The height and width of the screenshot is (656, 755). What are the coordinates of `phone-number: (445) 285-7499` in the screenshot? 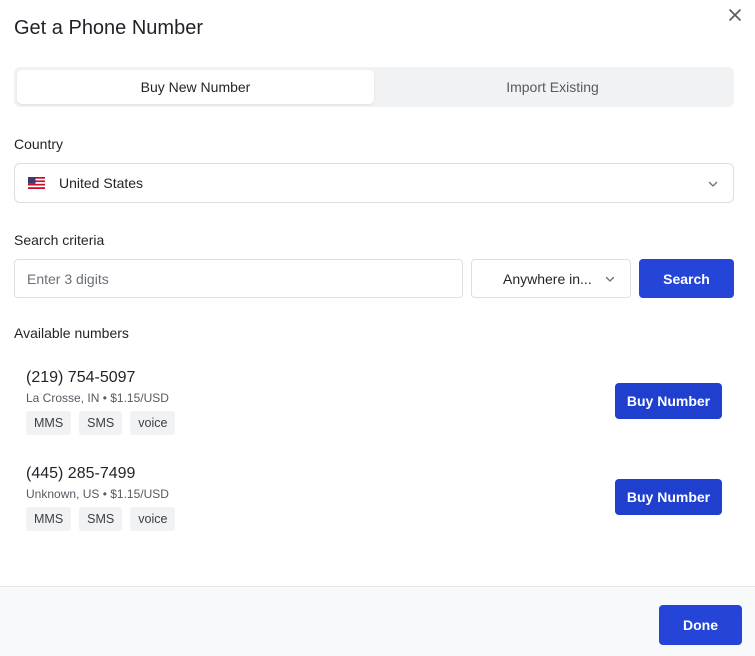 It's located at (81, 473).